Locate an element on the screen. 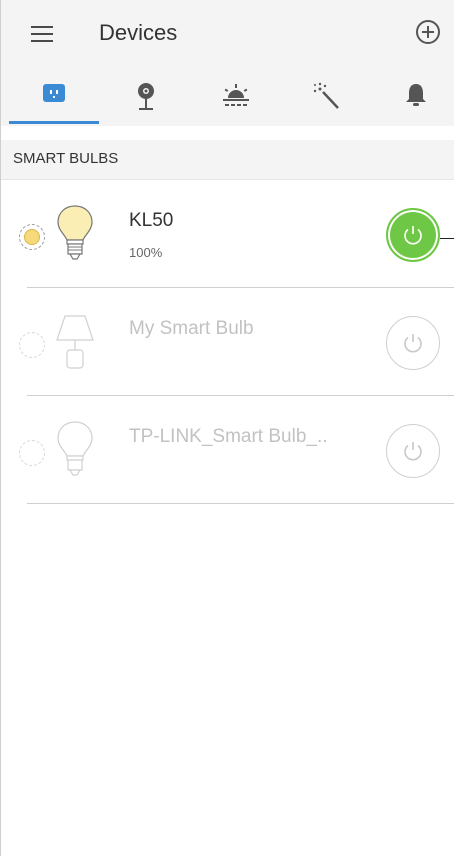 Image resolution: width=454 pixels, height=856 pixels. bell-icon is located at coordinates (416, 95).